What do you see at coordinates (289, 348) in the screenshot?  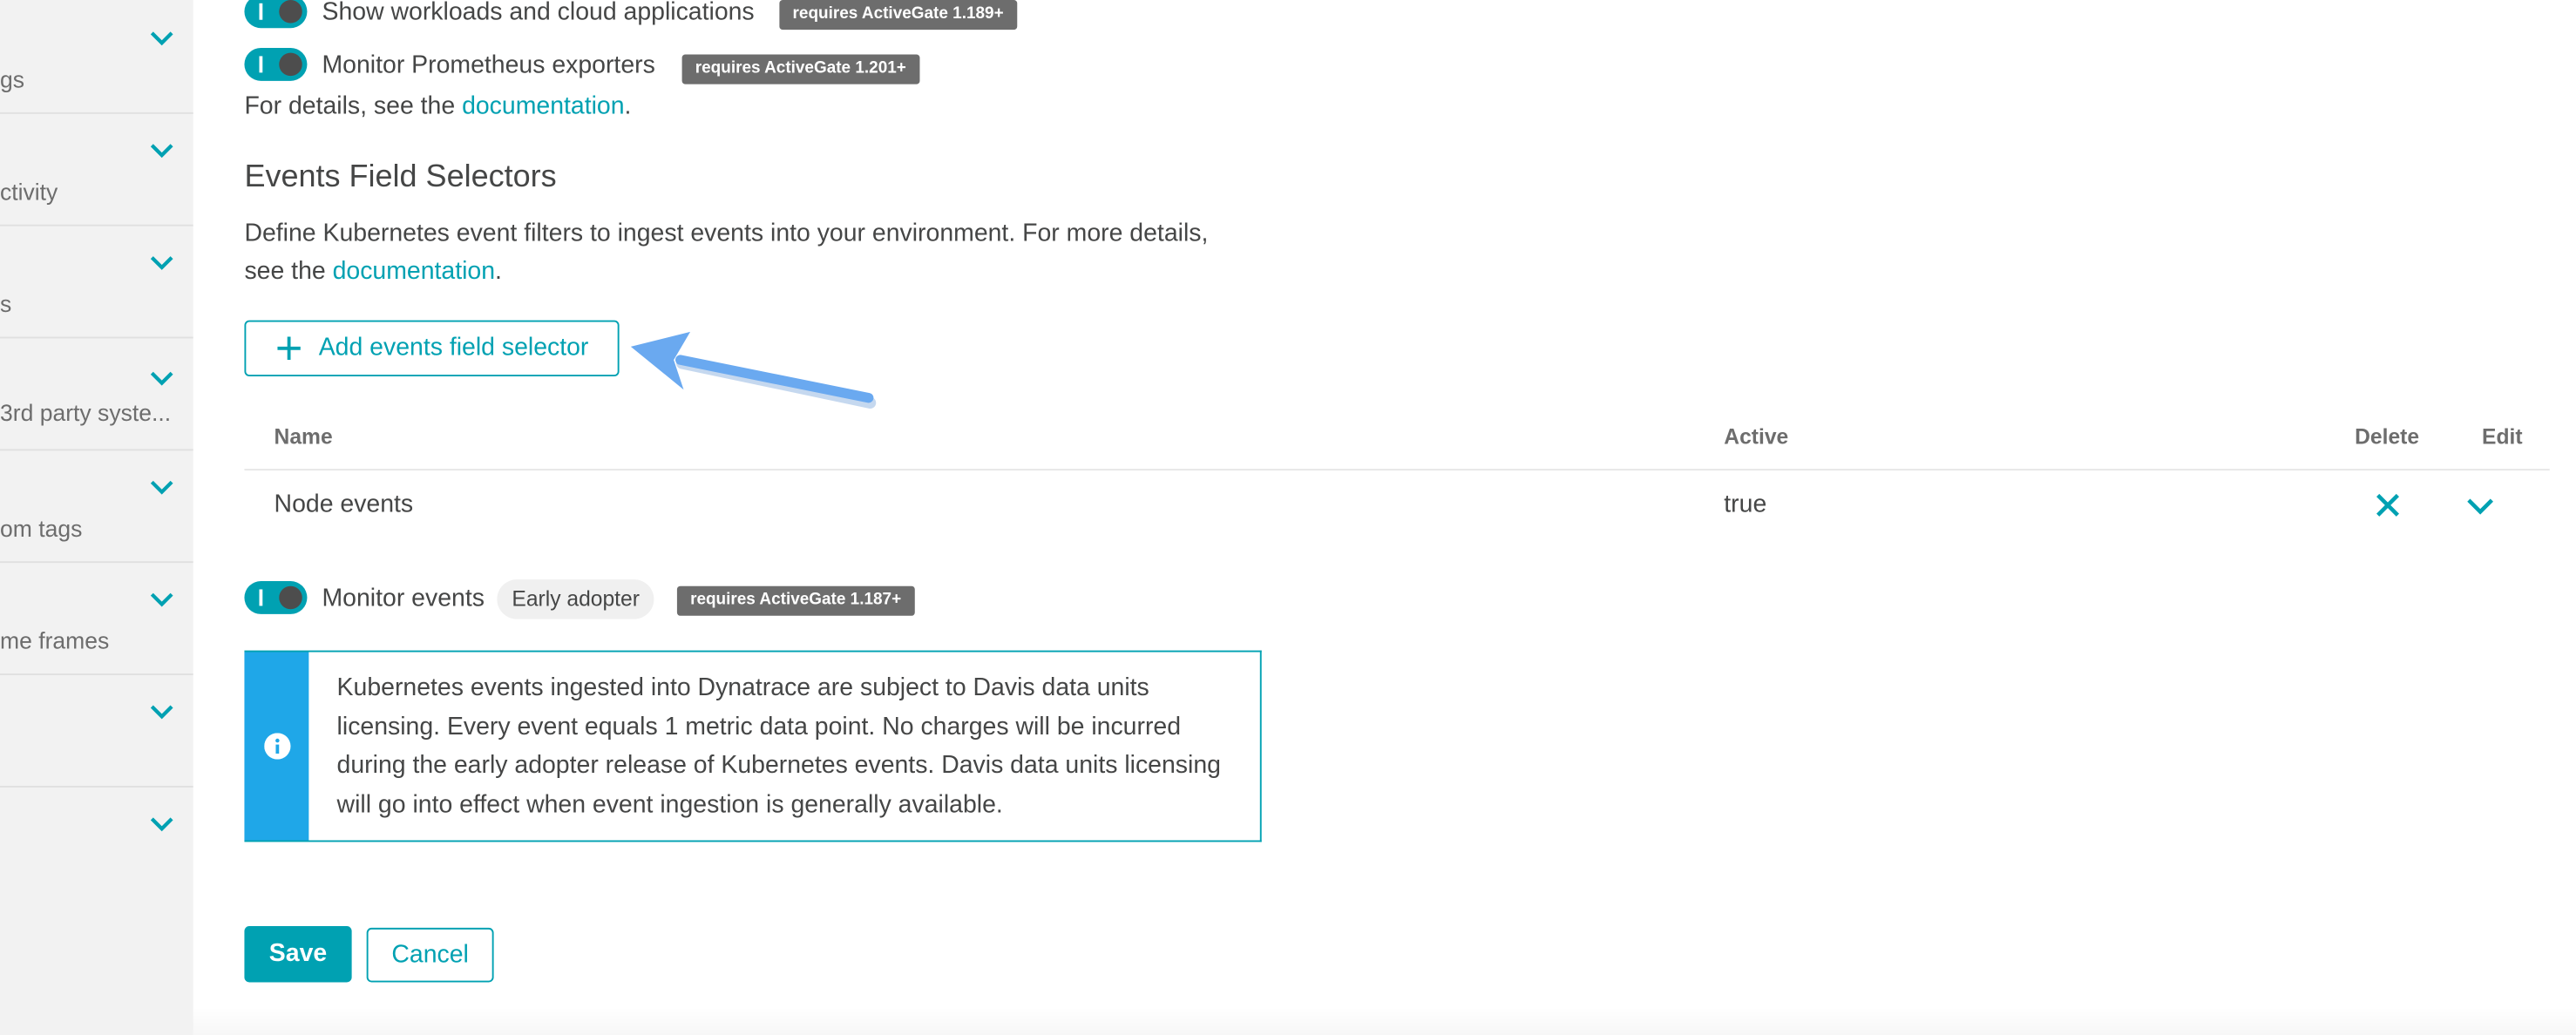 I see `plus-icon` at bounding box center [289, 348].